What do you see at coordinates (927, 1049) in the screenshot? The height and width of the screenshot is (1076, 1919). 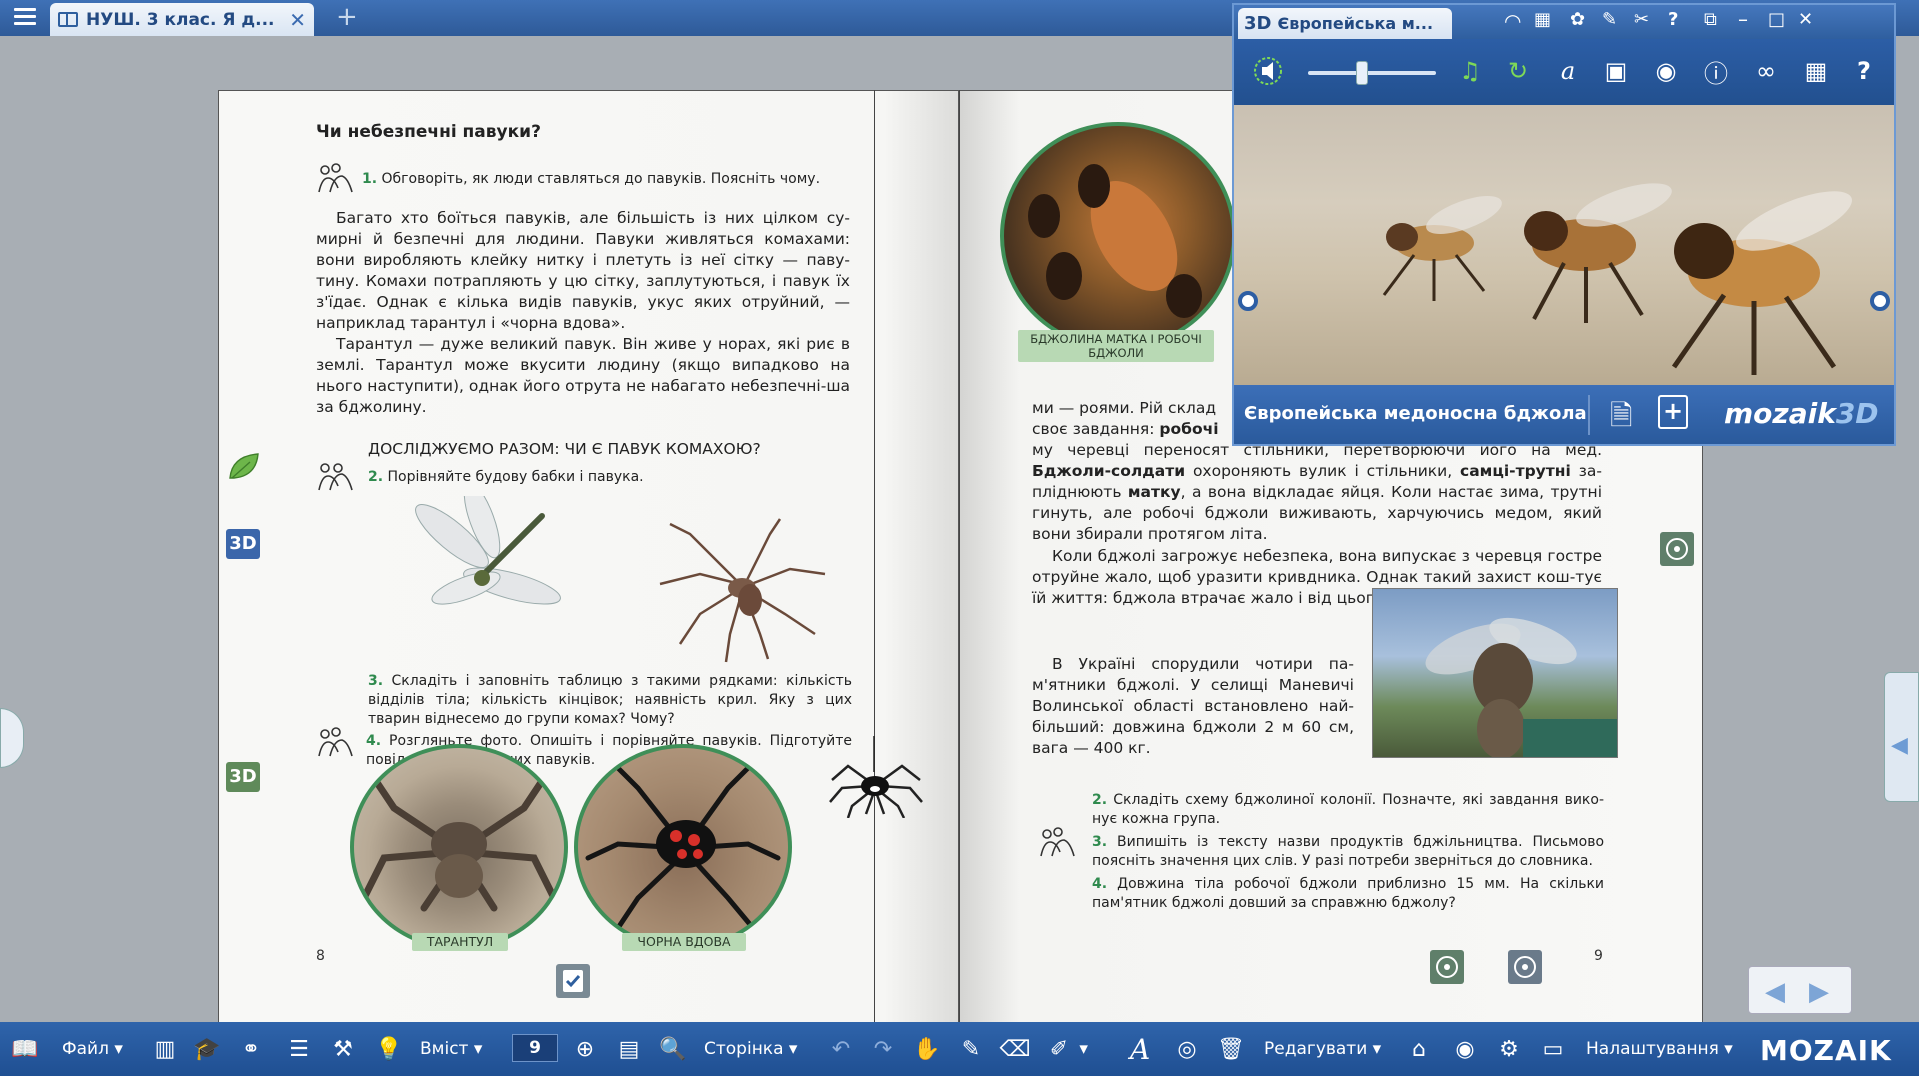 I see `hand-button: ✋` at bounding box center [927, 1049].